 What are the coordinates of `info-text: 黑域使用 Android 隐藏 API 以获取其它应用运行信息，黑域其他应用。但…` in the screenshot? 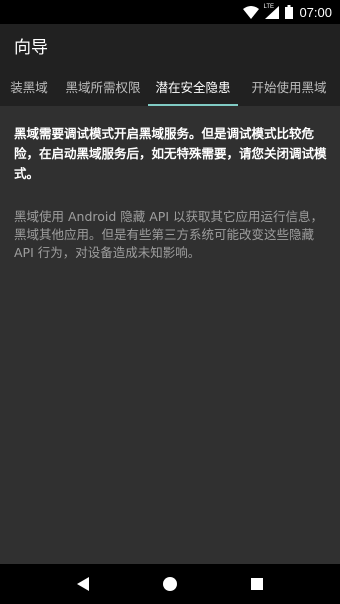 It's located at (168, 234).